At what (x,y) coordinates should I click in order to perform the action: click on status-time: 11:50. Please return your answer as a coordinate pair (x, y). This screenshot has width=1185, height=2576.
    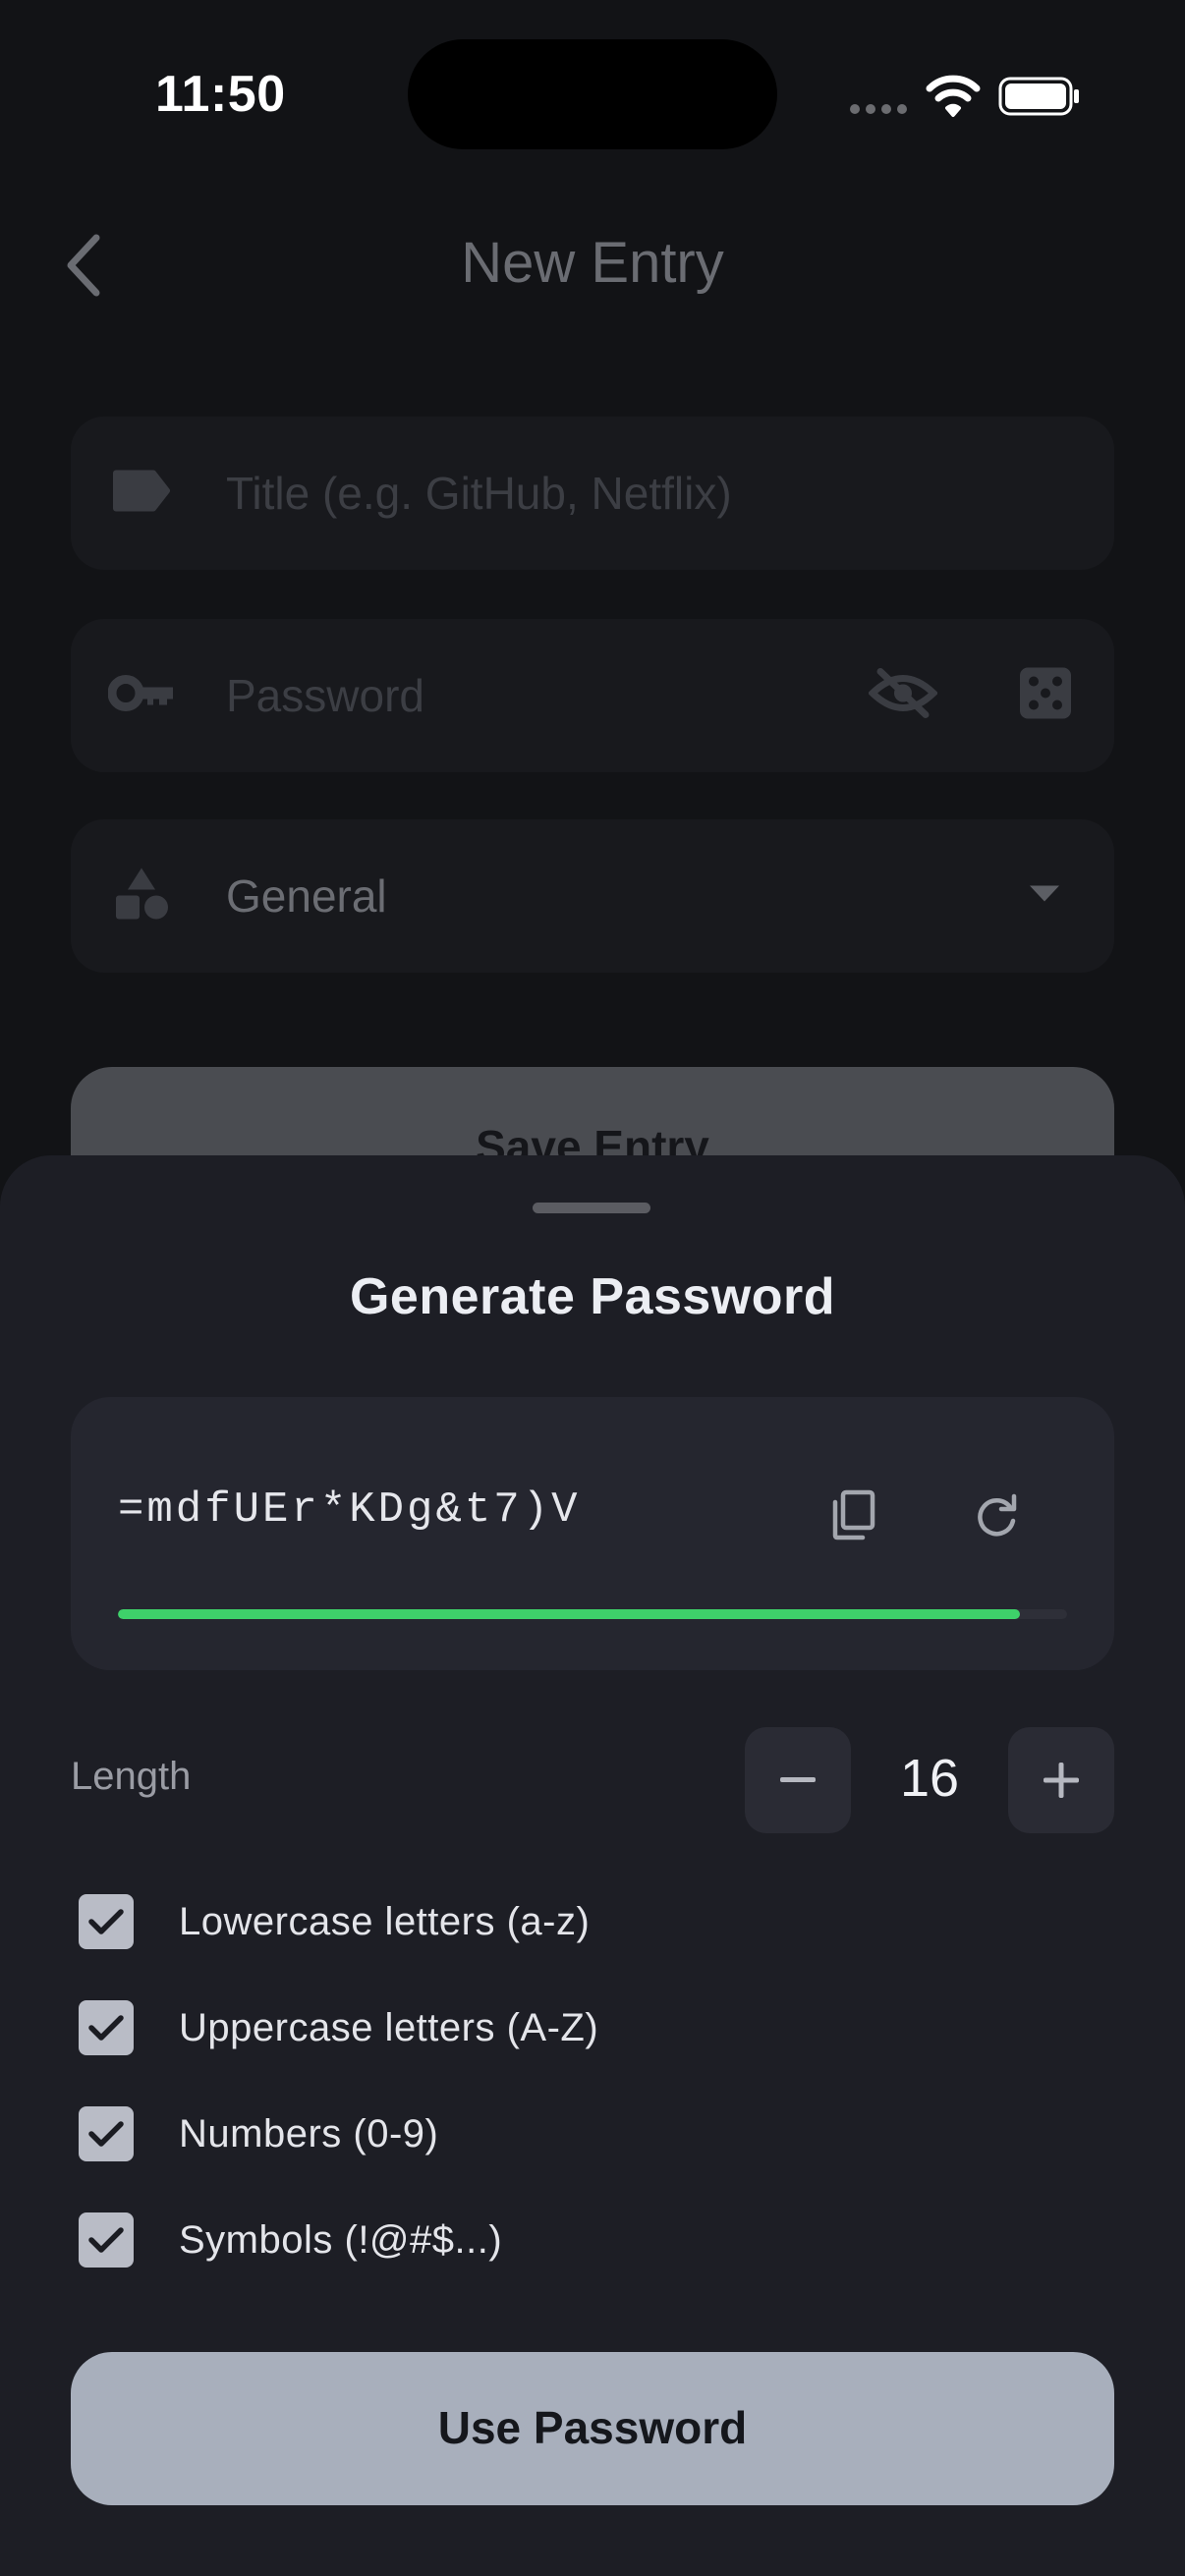
    Looking at the image, I should click on (221, 94).